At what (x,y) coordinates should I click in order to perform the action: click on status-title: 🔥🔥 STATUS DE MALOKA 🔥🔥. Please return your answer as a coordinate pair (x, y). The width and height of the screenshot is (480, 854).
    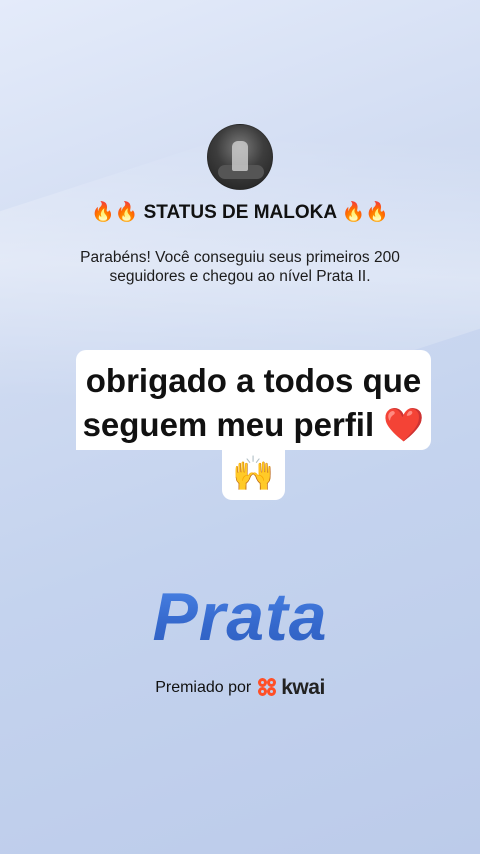
    Looking at the image, I should click on (240, 212).